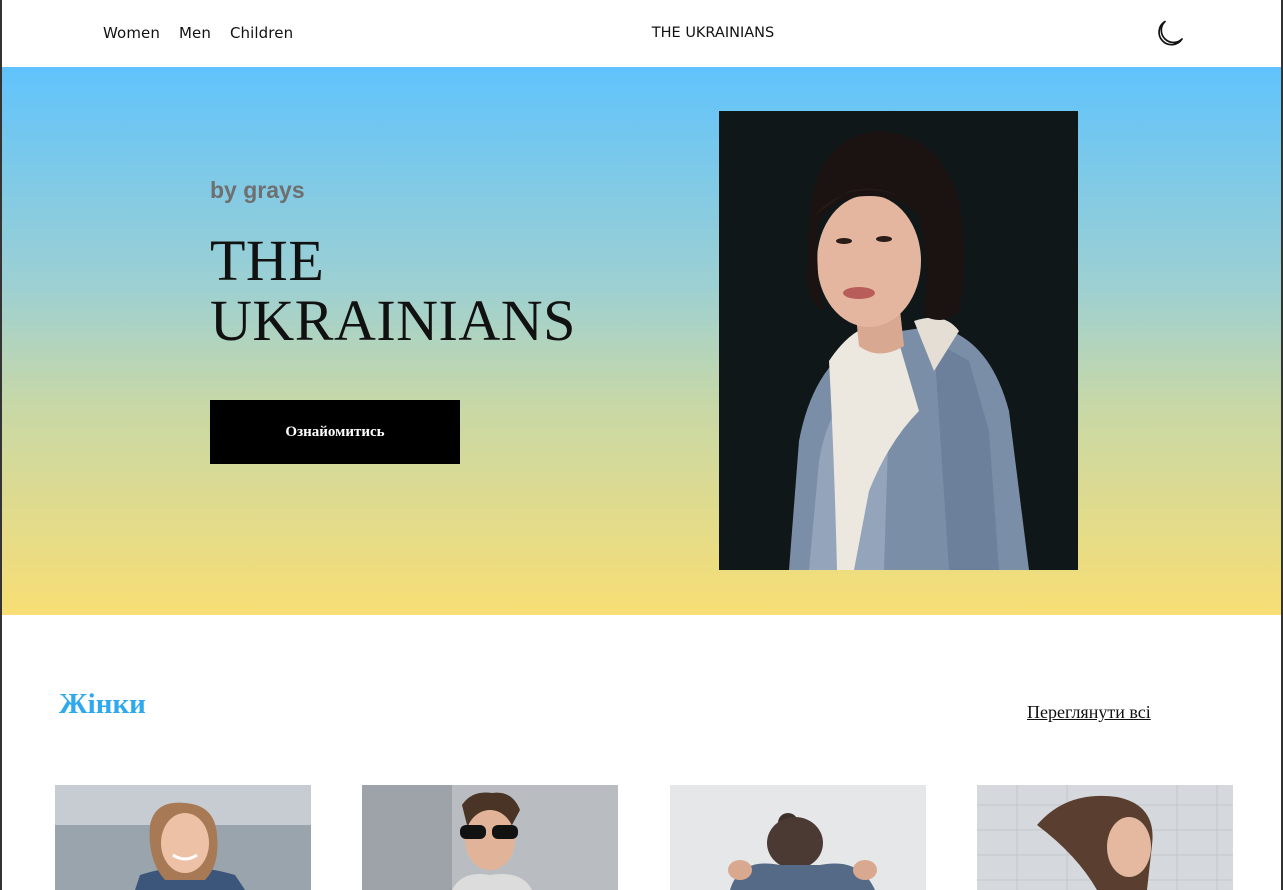 This screenshot has height=890, width=1283. What do you see at coordinates (335, 432) in the screenshot?
I see `explore-button: Ознайомитись` at bounding box center [335, 432].